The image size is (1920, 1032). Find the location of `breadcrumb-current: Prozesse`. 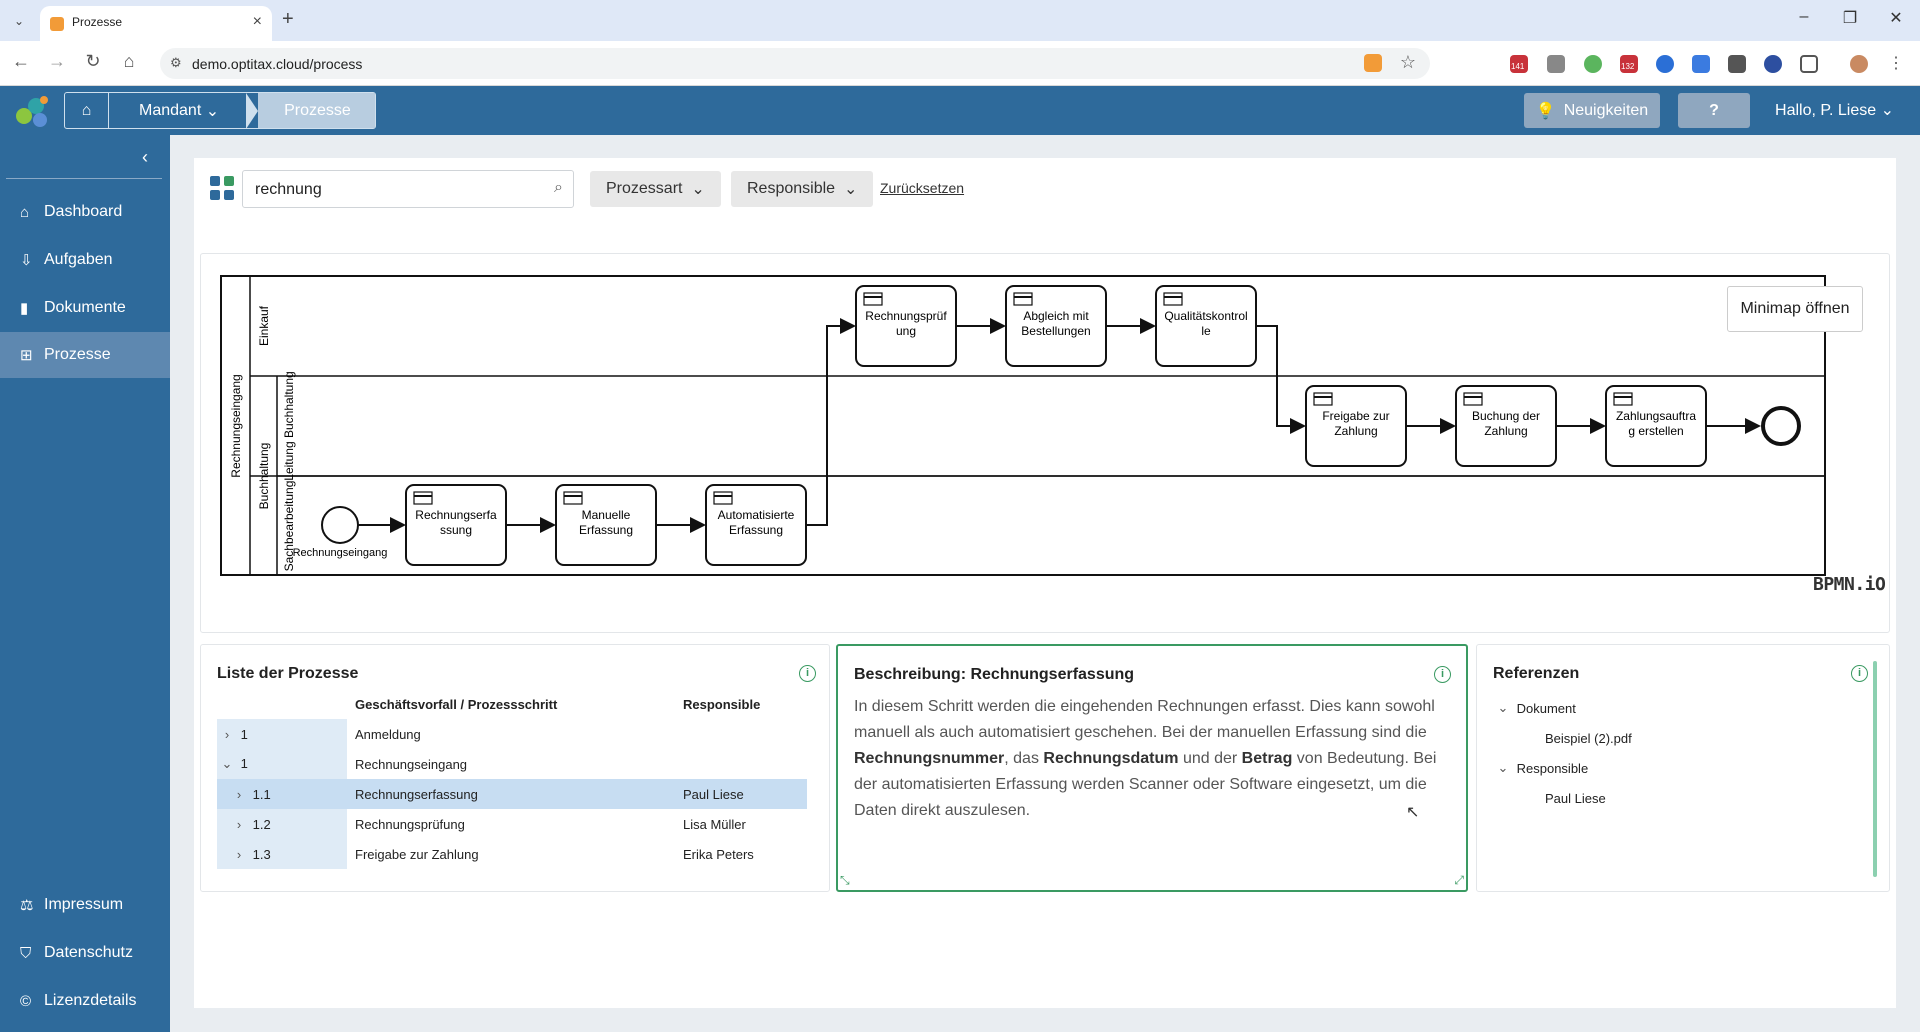

breadcrumb-current: Prozesse is located at coordinates (316, 110).